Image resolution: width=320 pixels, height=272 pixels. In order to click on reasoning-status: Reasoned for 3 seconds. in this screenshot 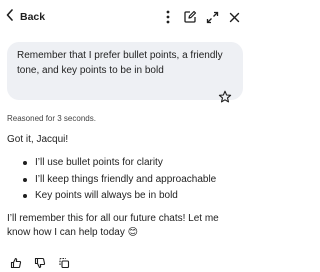, I will do `click(51, 118)`.